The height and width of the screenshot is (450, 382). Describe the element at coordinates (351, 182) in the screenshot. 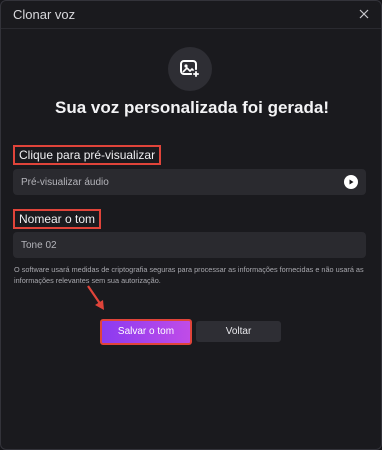

I see `play-icon` at that location.